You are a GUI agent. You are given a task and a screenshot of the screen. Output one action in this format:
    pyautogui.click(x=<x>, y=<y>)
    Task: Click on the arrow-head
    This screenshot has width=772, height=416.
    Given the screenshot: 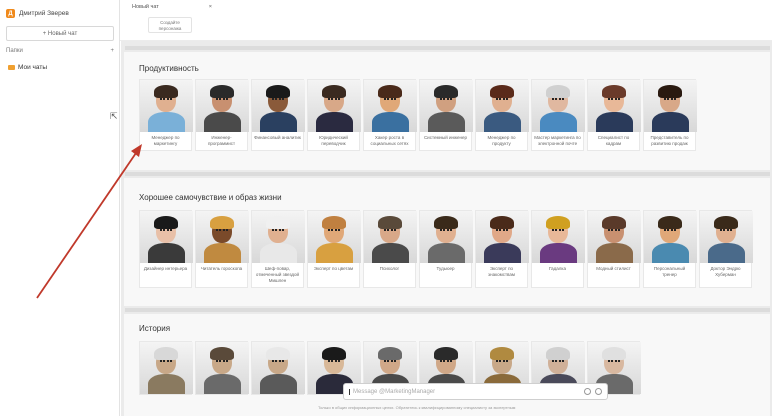 What is the action you would take?
    pyautogui.click(x=136, y=150)
    